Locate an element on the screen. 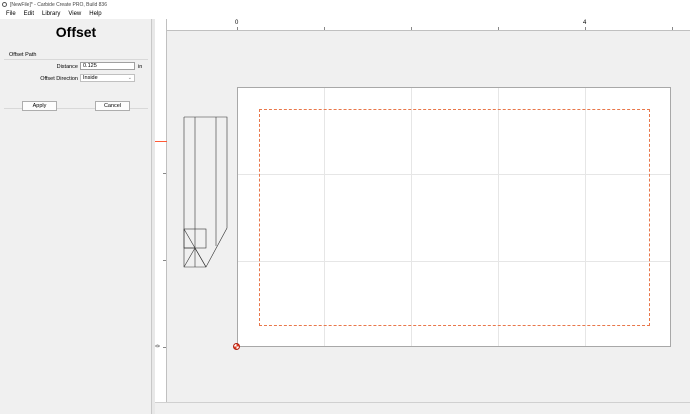  panel-title: Offset is located at coordinates (76, 32).